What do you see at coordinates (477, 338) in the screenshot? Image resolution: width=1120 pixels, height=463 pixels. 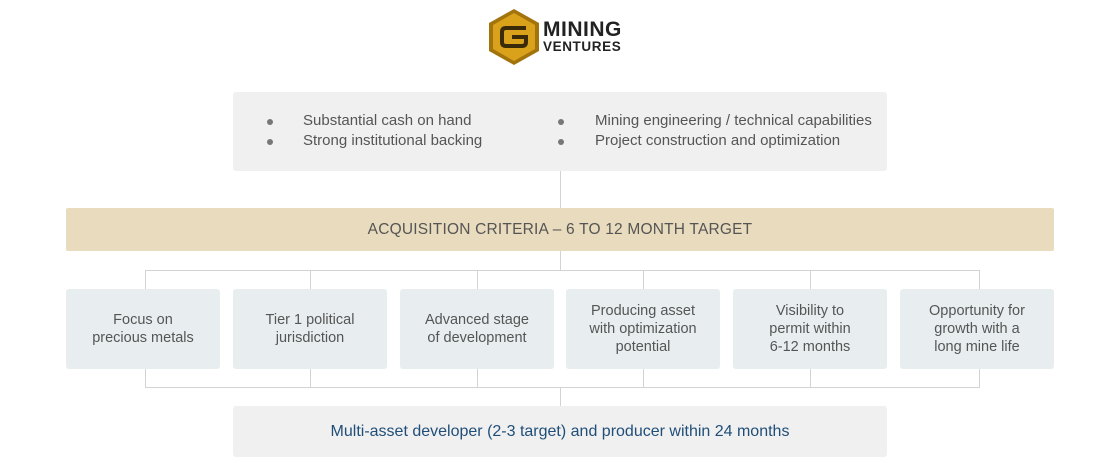 I see `criteria-text: of development` at bounding box center [477, 338].